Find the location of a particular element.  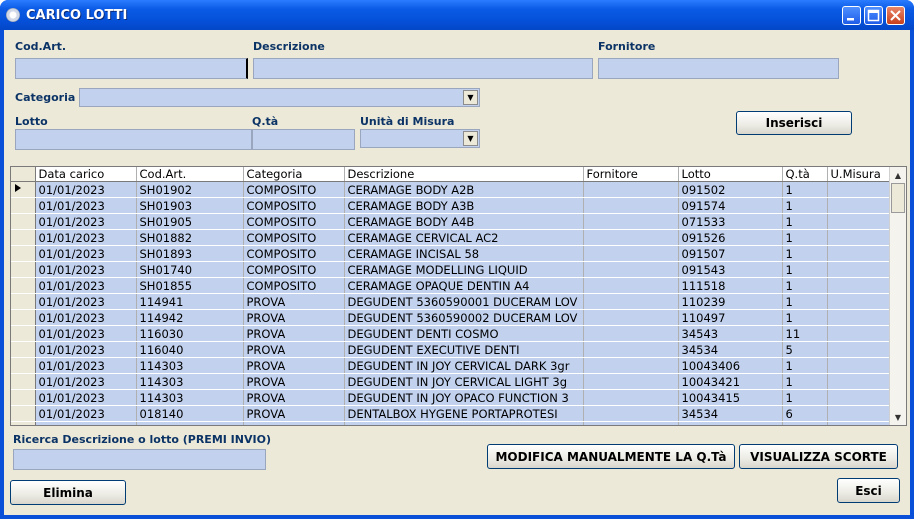

col-header: Fornitore is located at coordinates (631, 174).